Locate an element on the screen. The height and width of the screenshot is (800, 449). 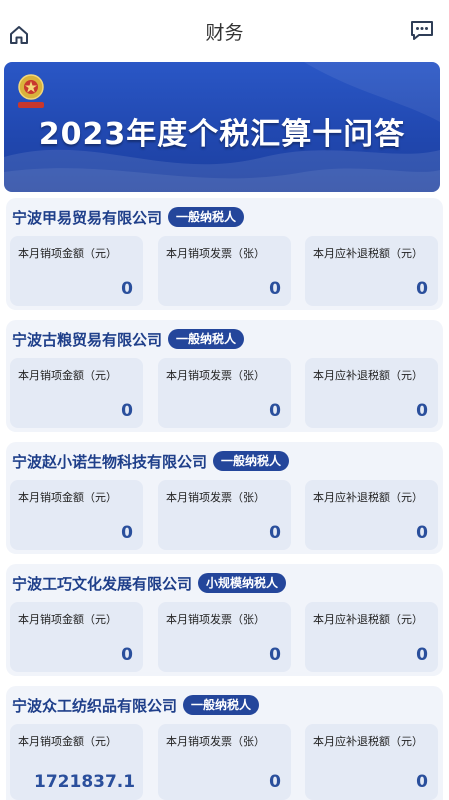
company-name: 宁波工巧文化发展有限公司 is located at coordinates (102, 583).